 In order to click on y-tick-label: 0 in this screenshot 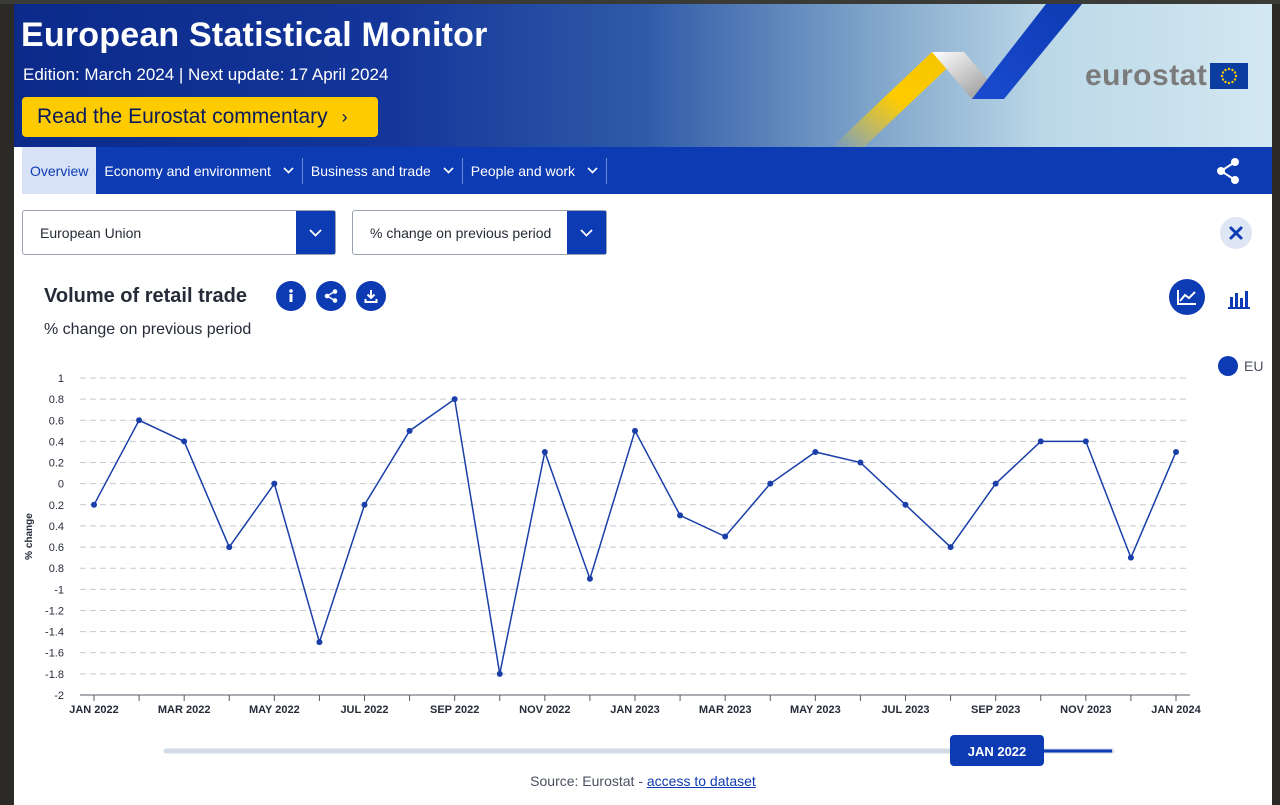, I will do `click(61, 485)`.